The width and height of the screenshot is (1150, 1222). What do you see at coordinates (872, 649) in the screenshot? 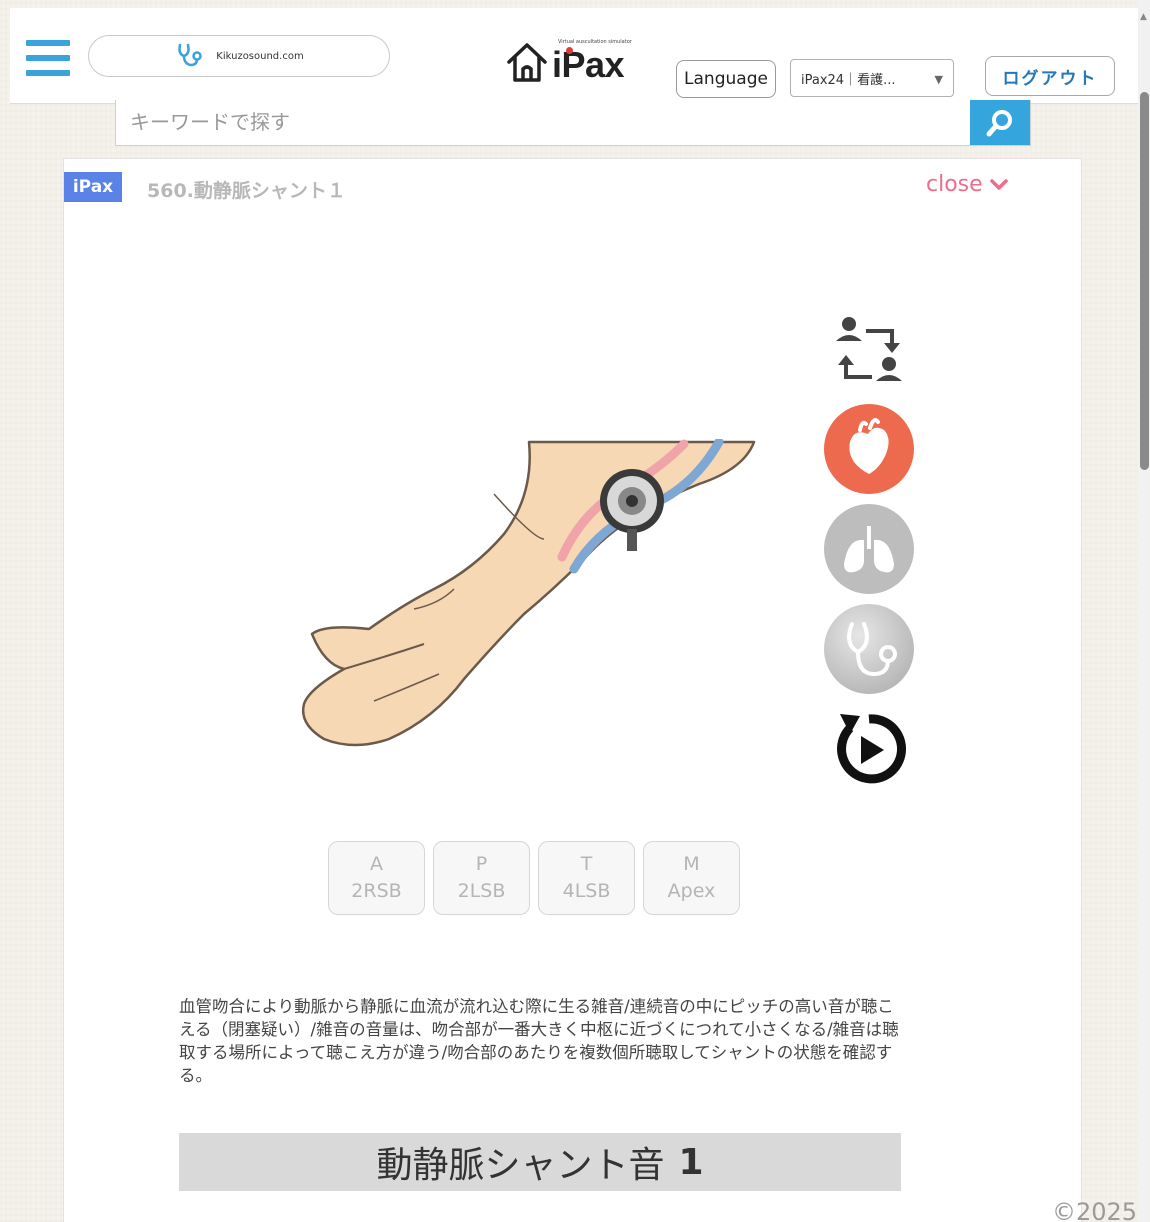
I see `stethoscope-icon` at bounding box center [872, 649].